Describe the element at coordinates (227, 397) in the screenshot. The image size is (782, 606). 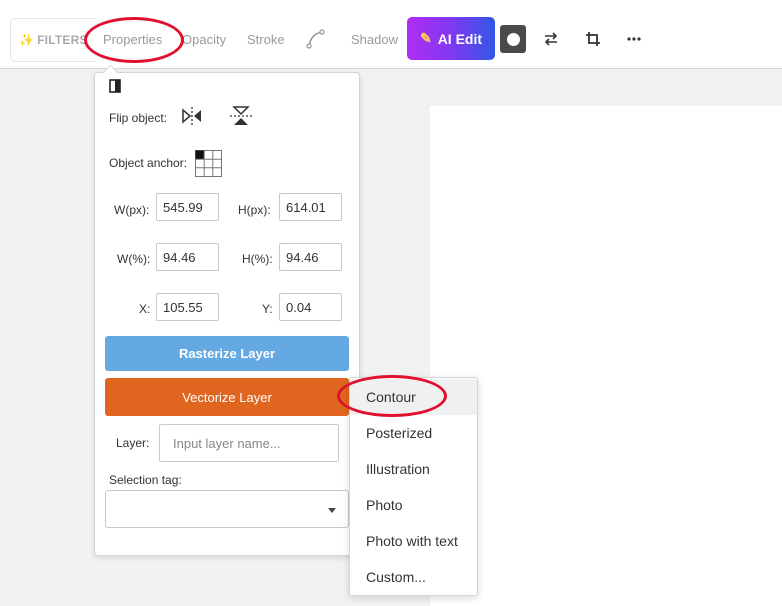
I see `vectorize-layer-button: Vectorize Layer` at that location.